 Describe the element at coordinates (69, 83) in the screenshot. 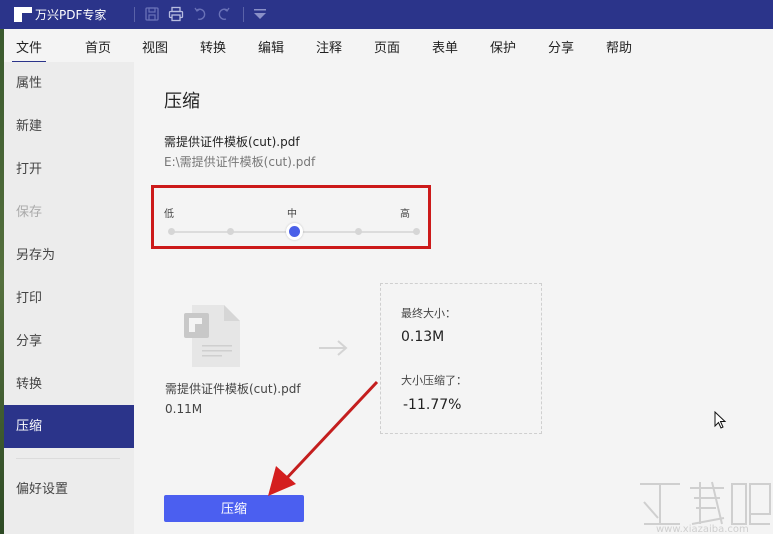

I see `sidebar-item-properties: 属性` at that location.